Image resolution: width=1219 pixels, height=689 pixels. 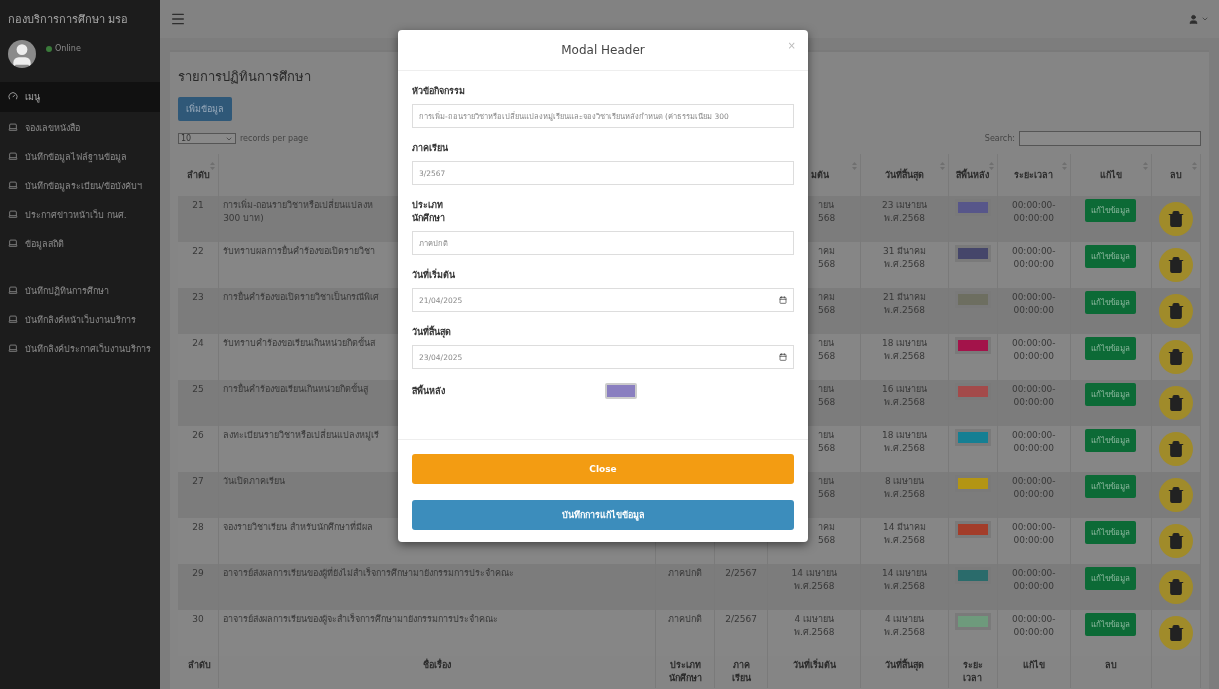 I want to click on end-date: 8 เมษายน พ.ศ.2568, so click(x=904, y=488).